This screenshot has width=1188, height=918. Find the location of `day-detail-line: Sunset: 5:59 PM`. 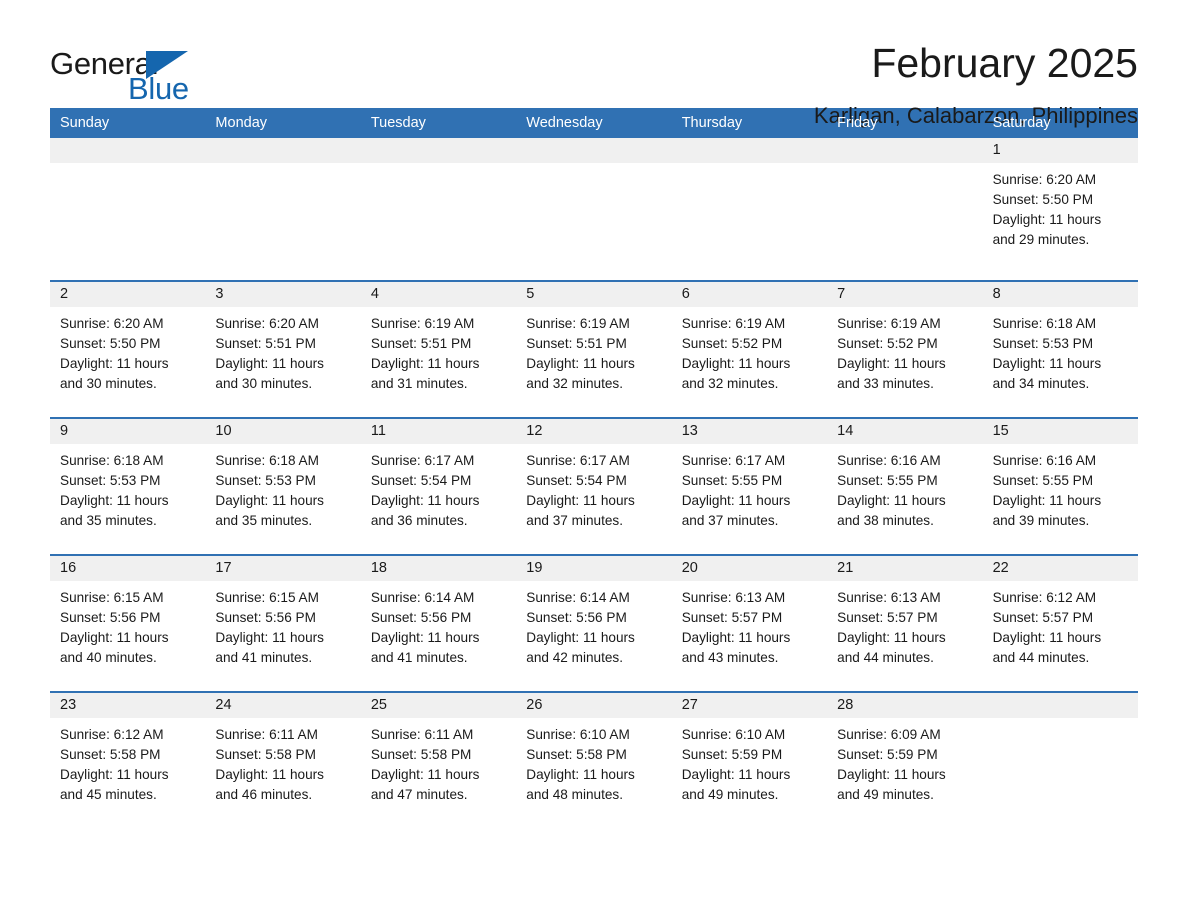

day-detail-line: Sunset: 5:59 PM is located at coordinates (732, 754).